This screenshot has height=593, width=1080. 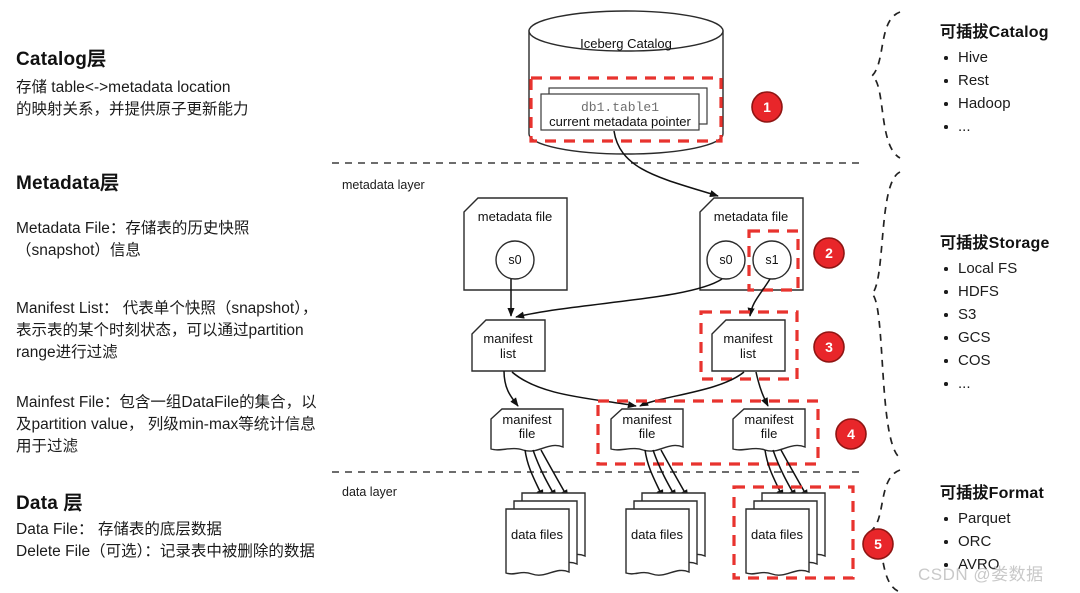 What do you see at coordinates (777, 534) in the screenshot?
I see `data-files-stack-3-label: data files` at bounding box center [777, 534].